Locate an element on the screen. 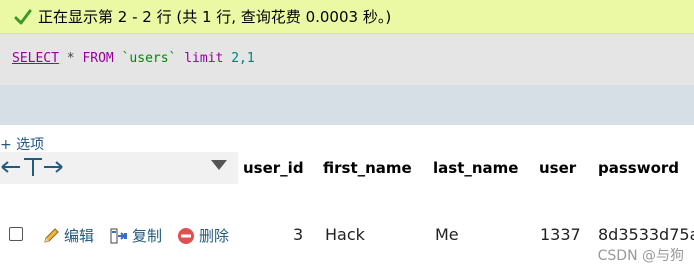 The height and width of the screenshot is (273, 694). copy-button: 复制 is located at coordinates (136, 235).